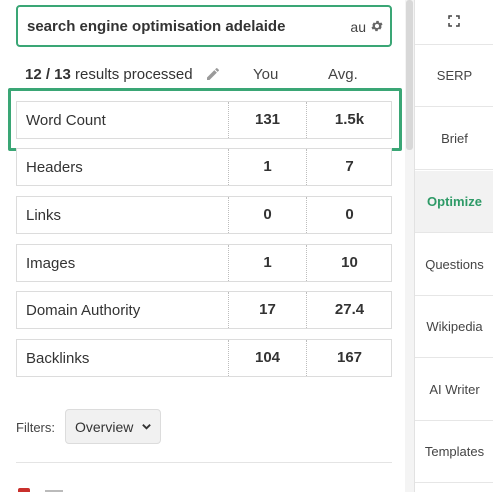 Image resolution: width=493 pixels, height=492 pixels. Describe the element at coordinates (54, 167) in the screenshot. I see `metric-label: Headers` at that location.